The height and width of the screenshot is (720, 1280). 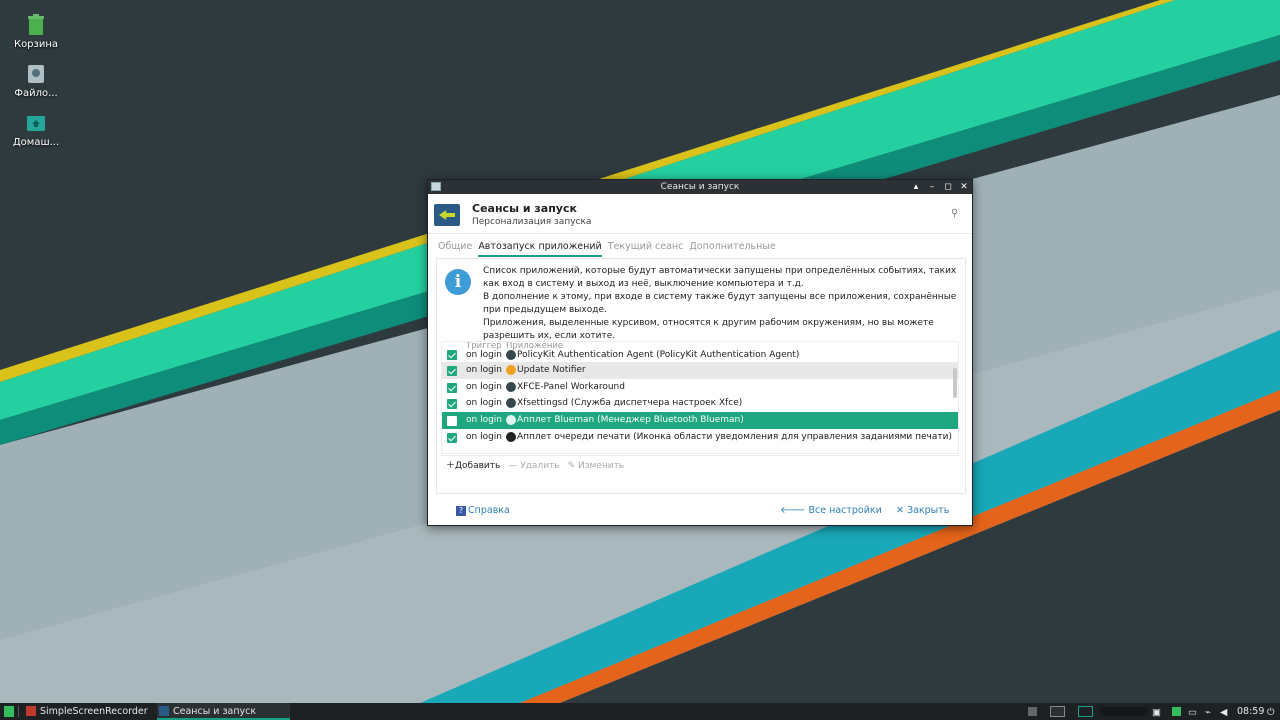 What do you see at coordinates (436, 186) in the screenshot?
I see `window-app-icon` at bounding box center [436, 186].